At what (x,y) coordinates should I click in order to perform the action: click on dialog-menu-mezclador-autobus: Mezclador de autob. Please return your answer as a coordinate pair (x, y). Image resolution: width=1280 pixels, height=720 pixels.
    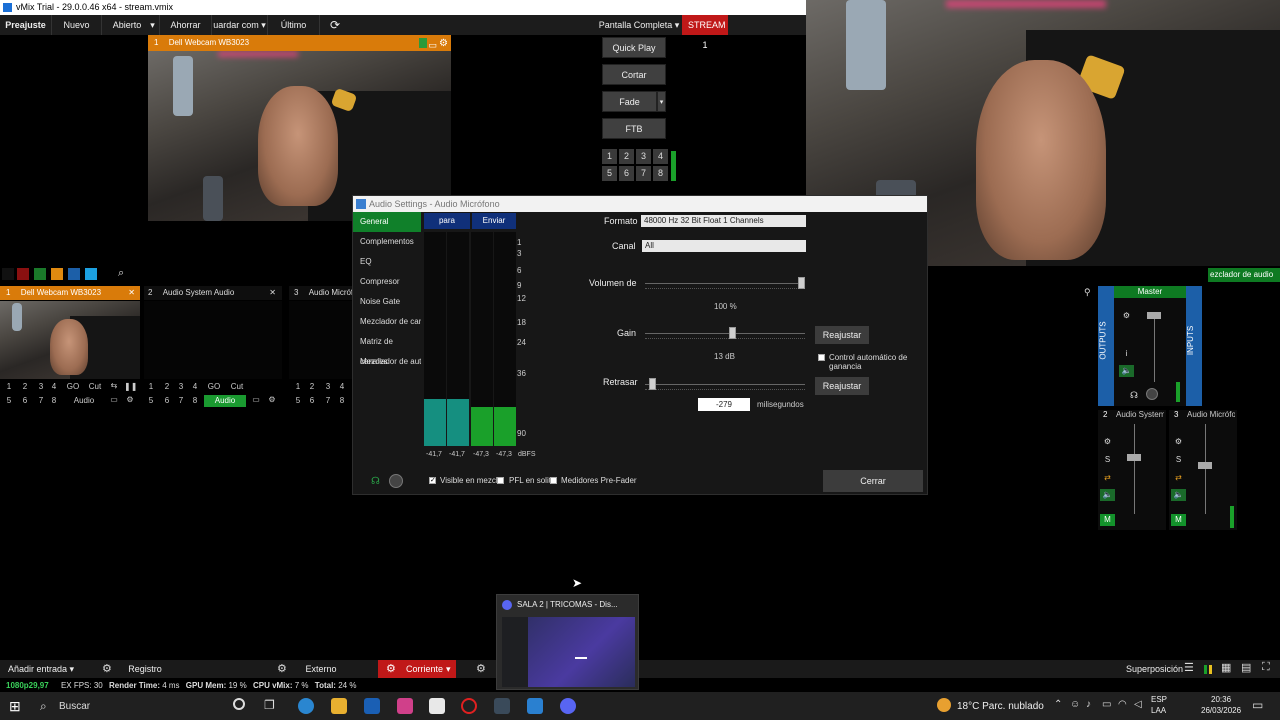
    Looking at the image, I should click on (387, 362).